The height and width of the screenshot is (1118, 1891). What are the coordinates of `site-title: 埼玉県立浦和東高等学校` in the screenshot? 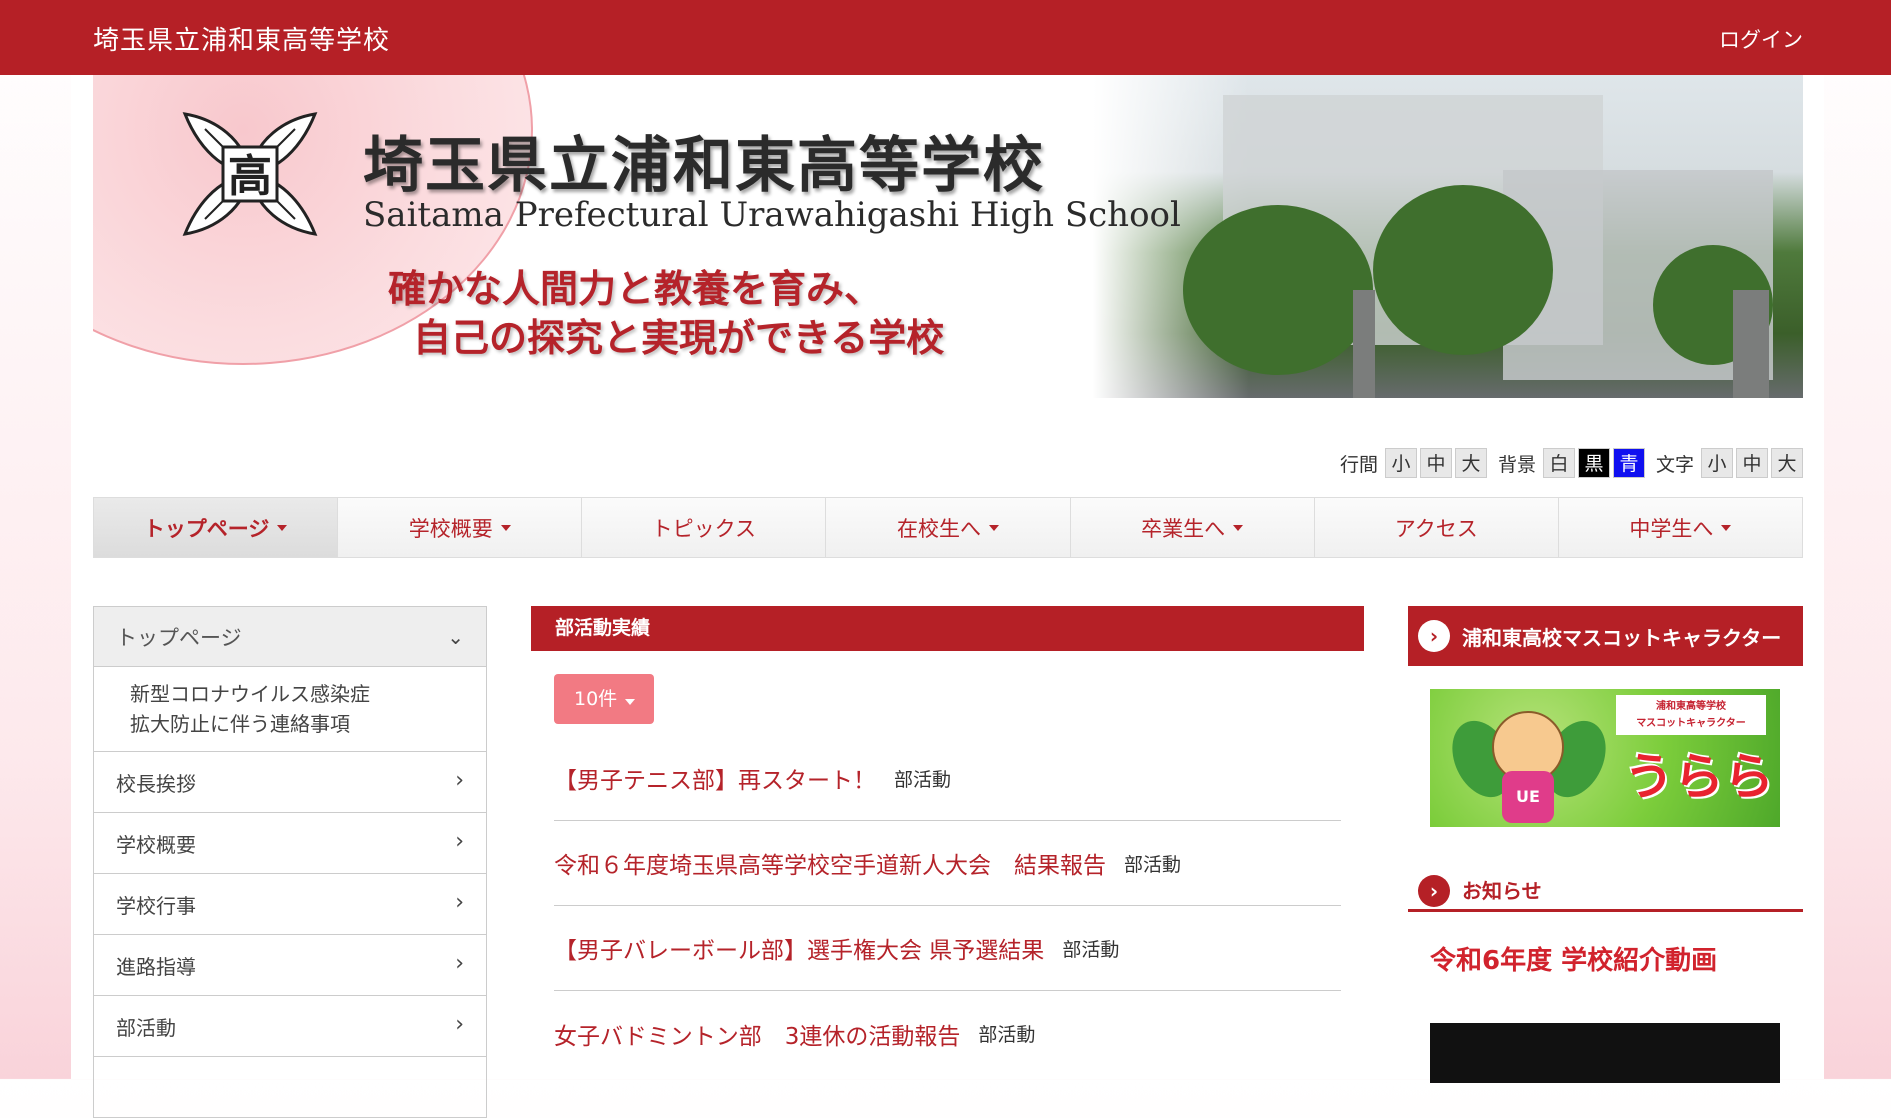 It's located at (241, 38).